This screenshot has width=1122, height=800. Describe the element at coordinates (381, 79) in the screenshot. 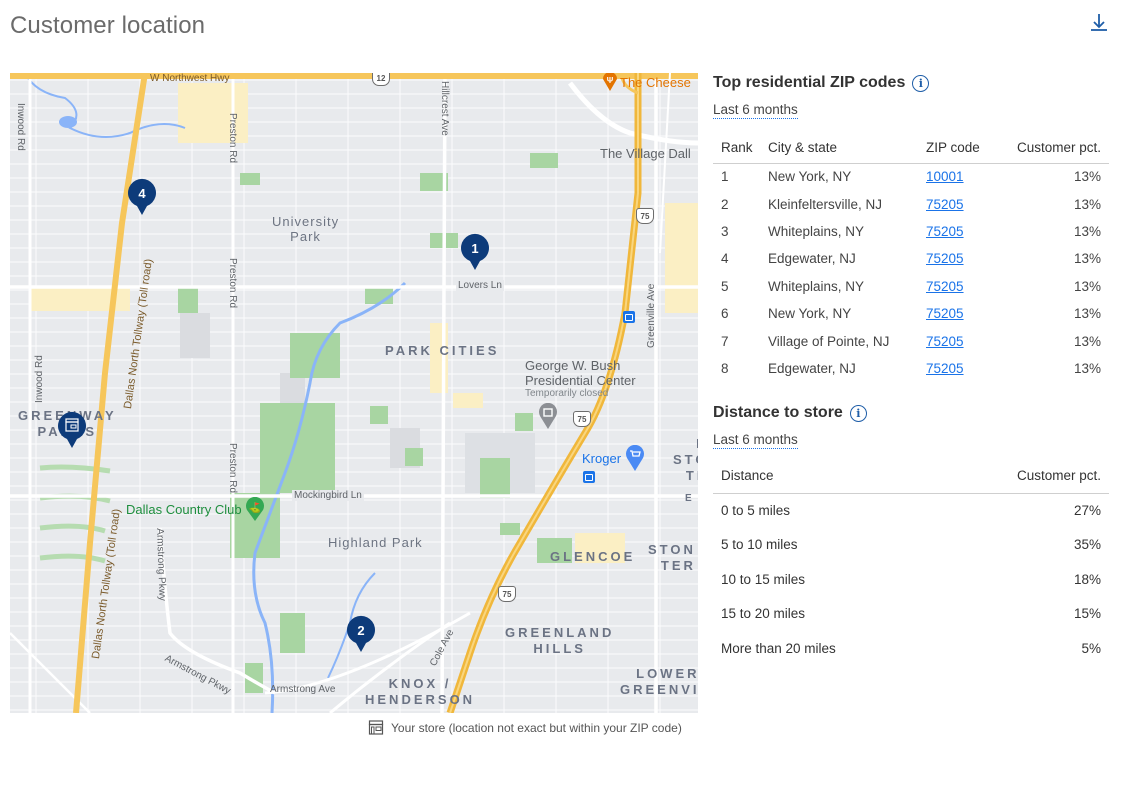

I see `route-12-shield: 12` at that location.